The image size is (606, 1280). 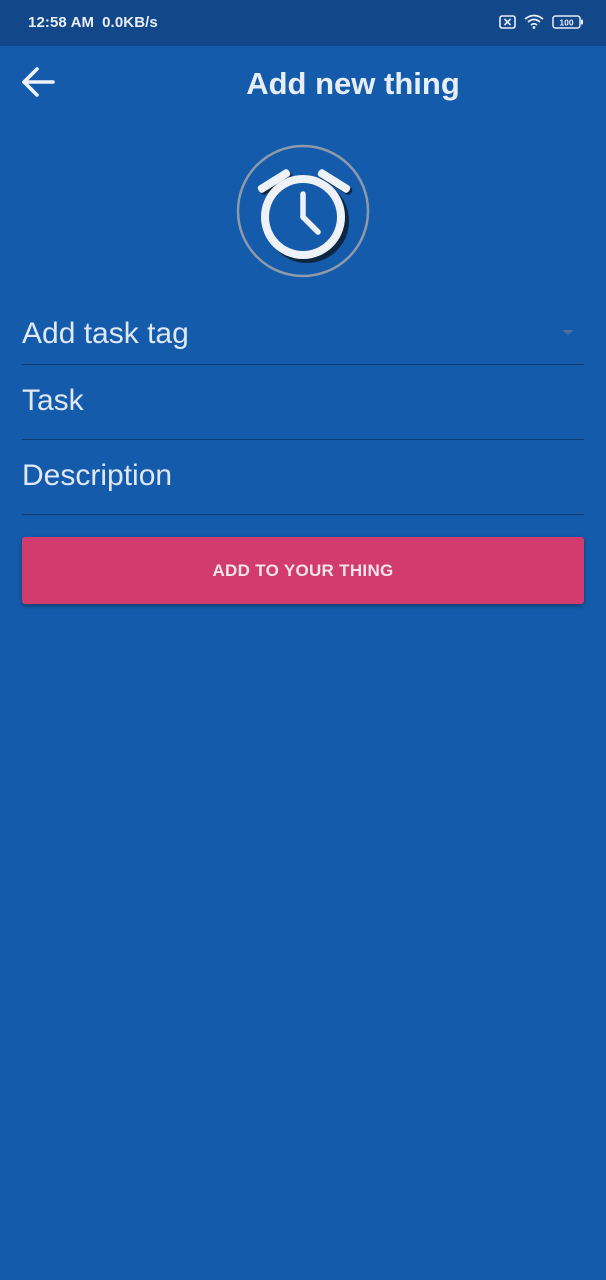 What do you see at coordinates (303, 478) in the screenshot?
I see `description-input: Description` at bounding box center [303, 478].